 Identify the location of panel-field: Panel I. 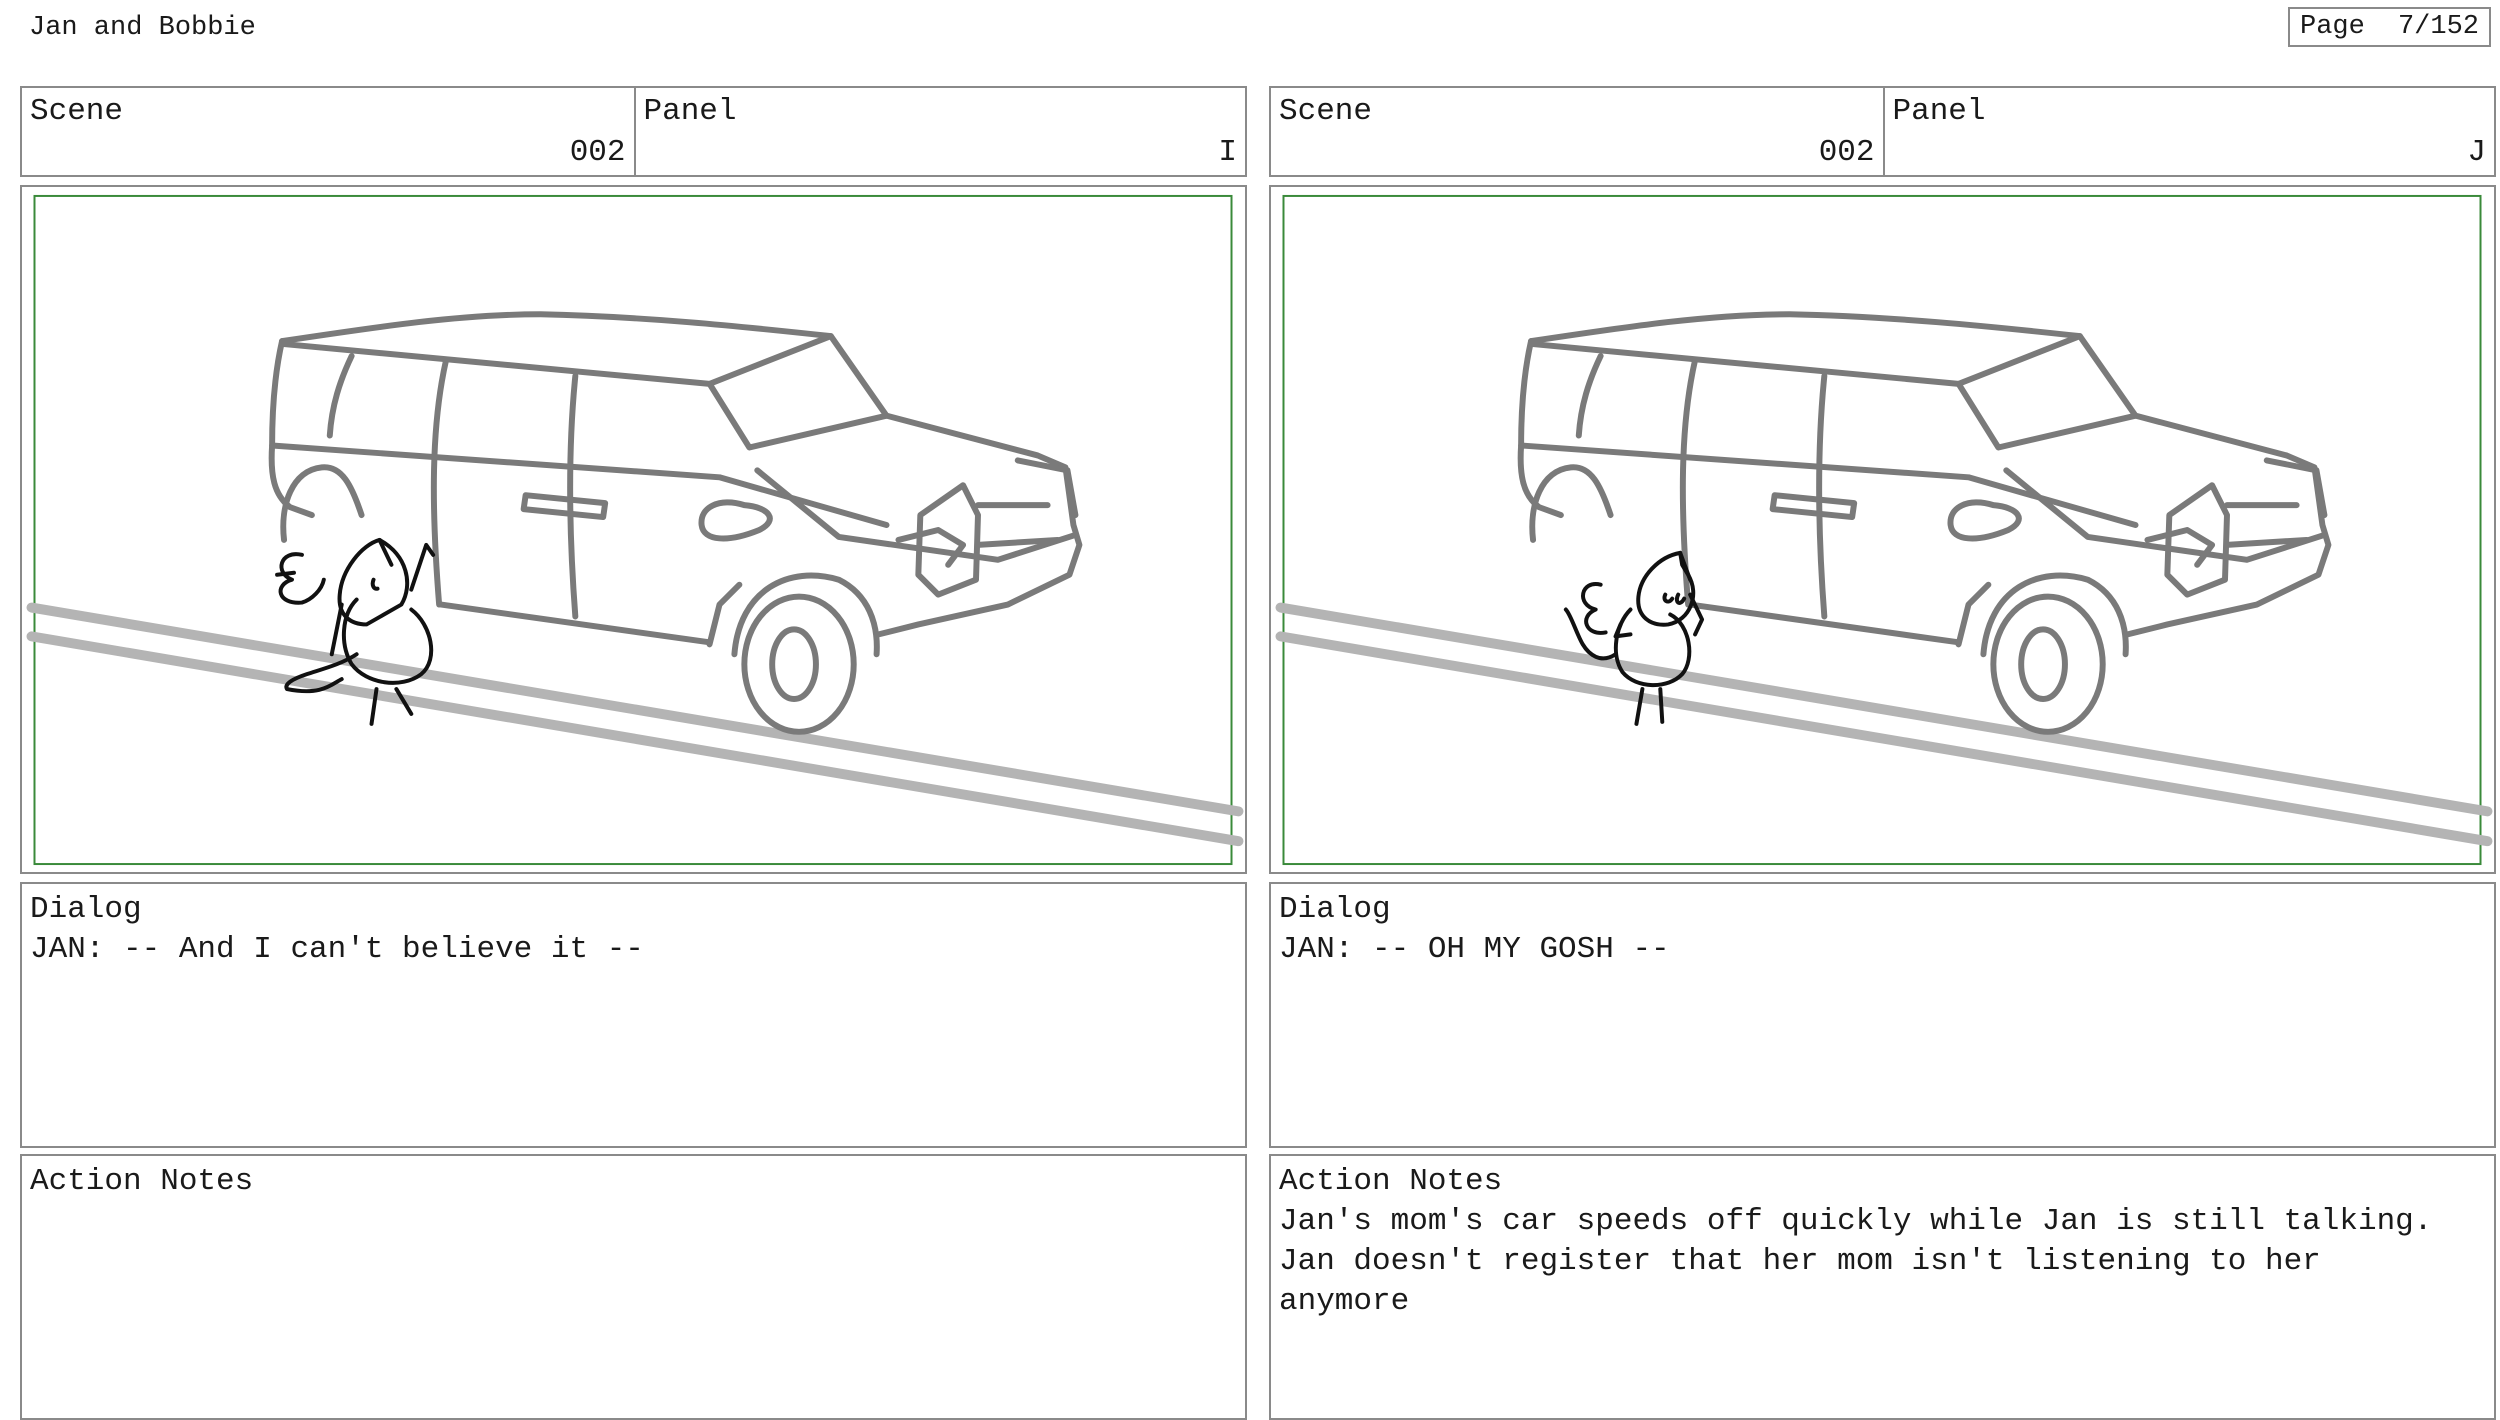
(939, 131).